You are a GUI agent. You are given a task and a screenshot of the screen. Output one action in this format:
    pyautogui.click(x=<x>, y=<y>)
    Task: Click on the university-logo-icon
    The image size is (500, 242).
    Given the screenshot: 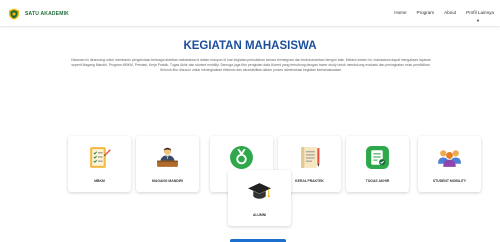 What is the action you would take?
    pyautogui.click(x=14, y=14)
    